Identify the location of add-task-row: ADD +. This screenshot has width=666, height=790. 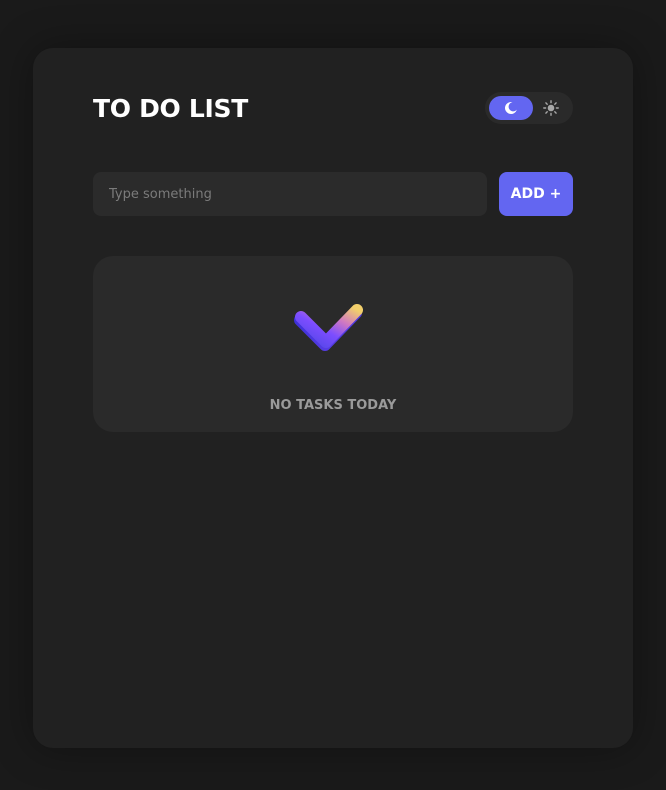
(333, 194).